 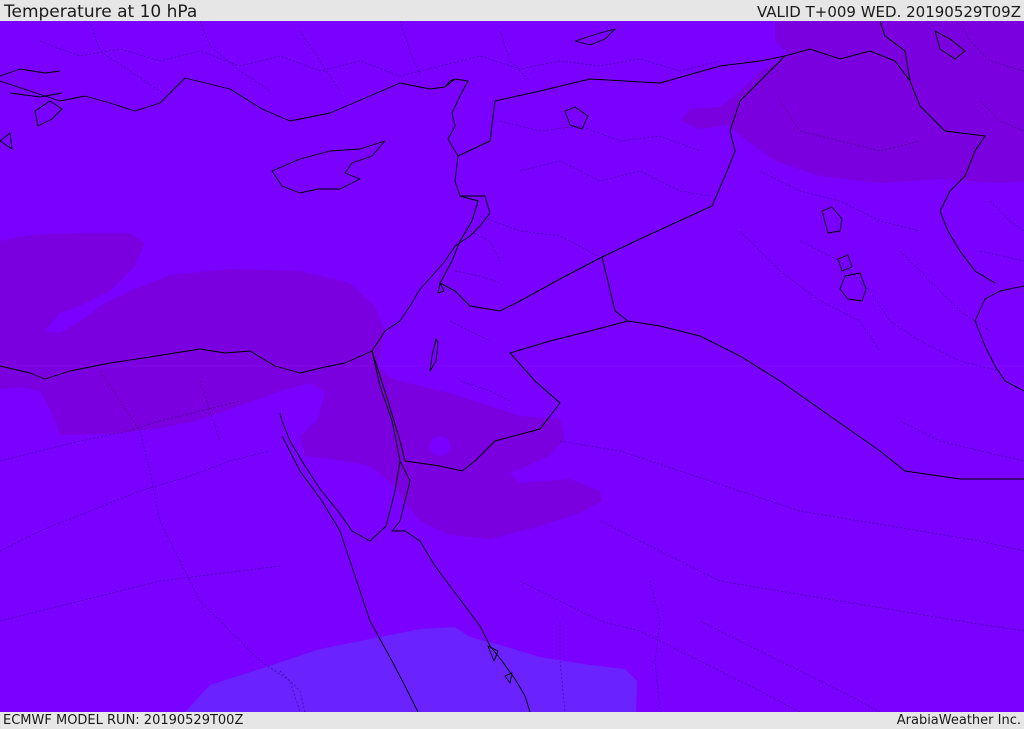 What do you see at coordinates (958, 720) in the screenshot?
I see `brand-credit: ArabiaWeather Inc.` at bounding box center [958, 720].